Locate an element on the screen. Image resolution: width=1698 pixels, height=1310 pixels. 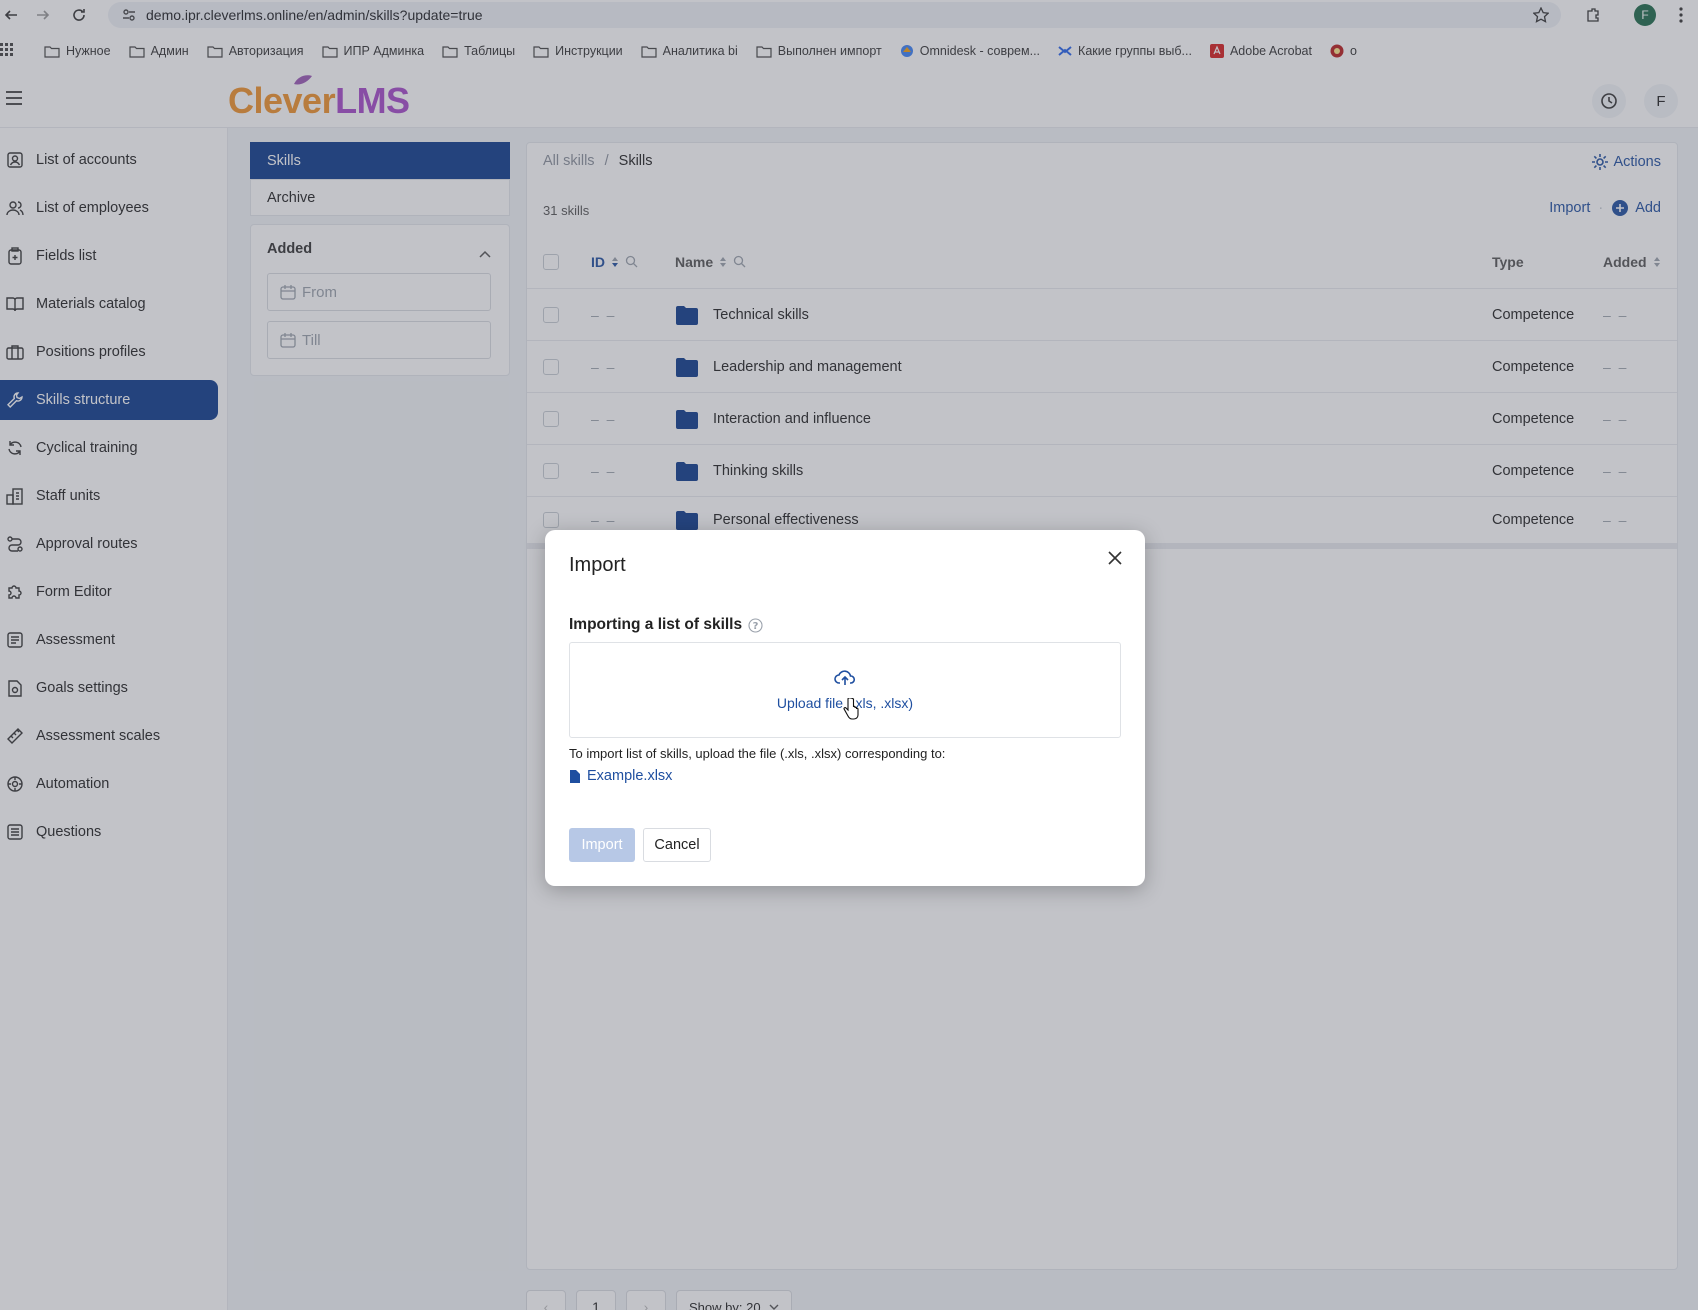
help-icon: ? is located at coordinates (755, 625).